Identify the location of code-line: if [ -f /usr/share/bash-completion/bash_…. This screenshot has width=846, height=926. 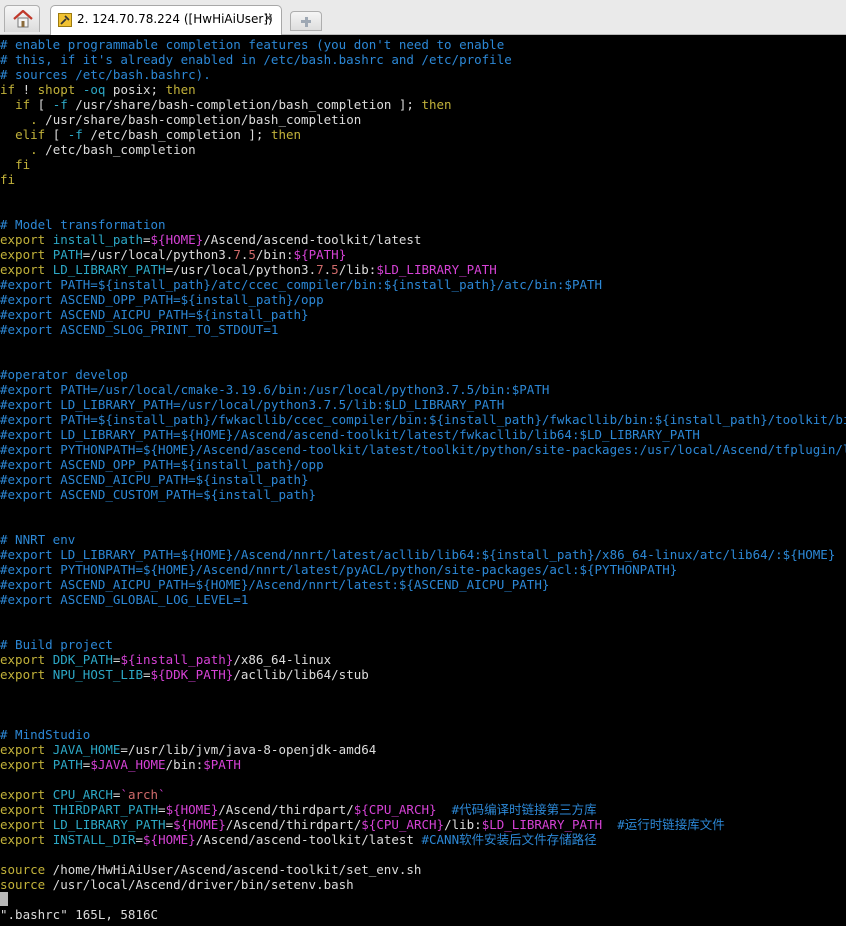
(423, 104).